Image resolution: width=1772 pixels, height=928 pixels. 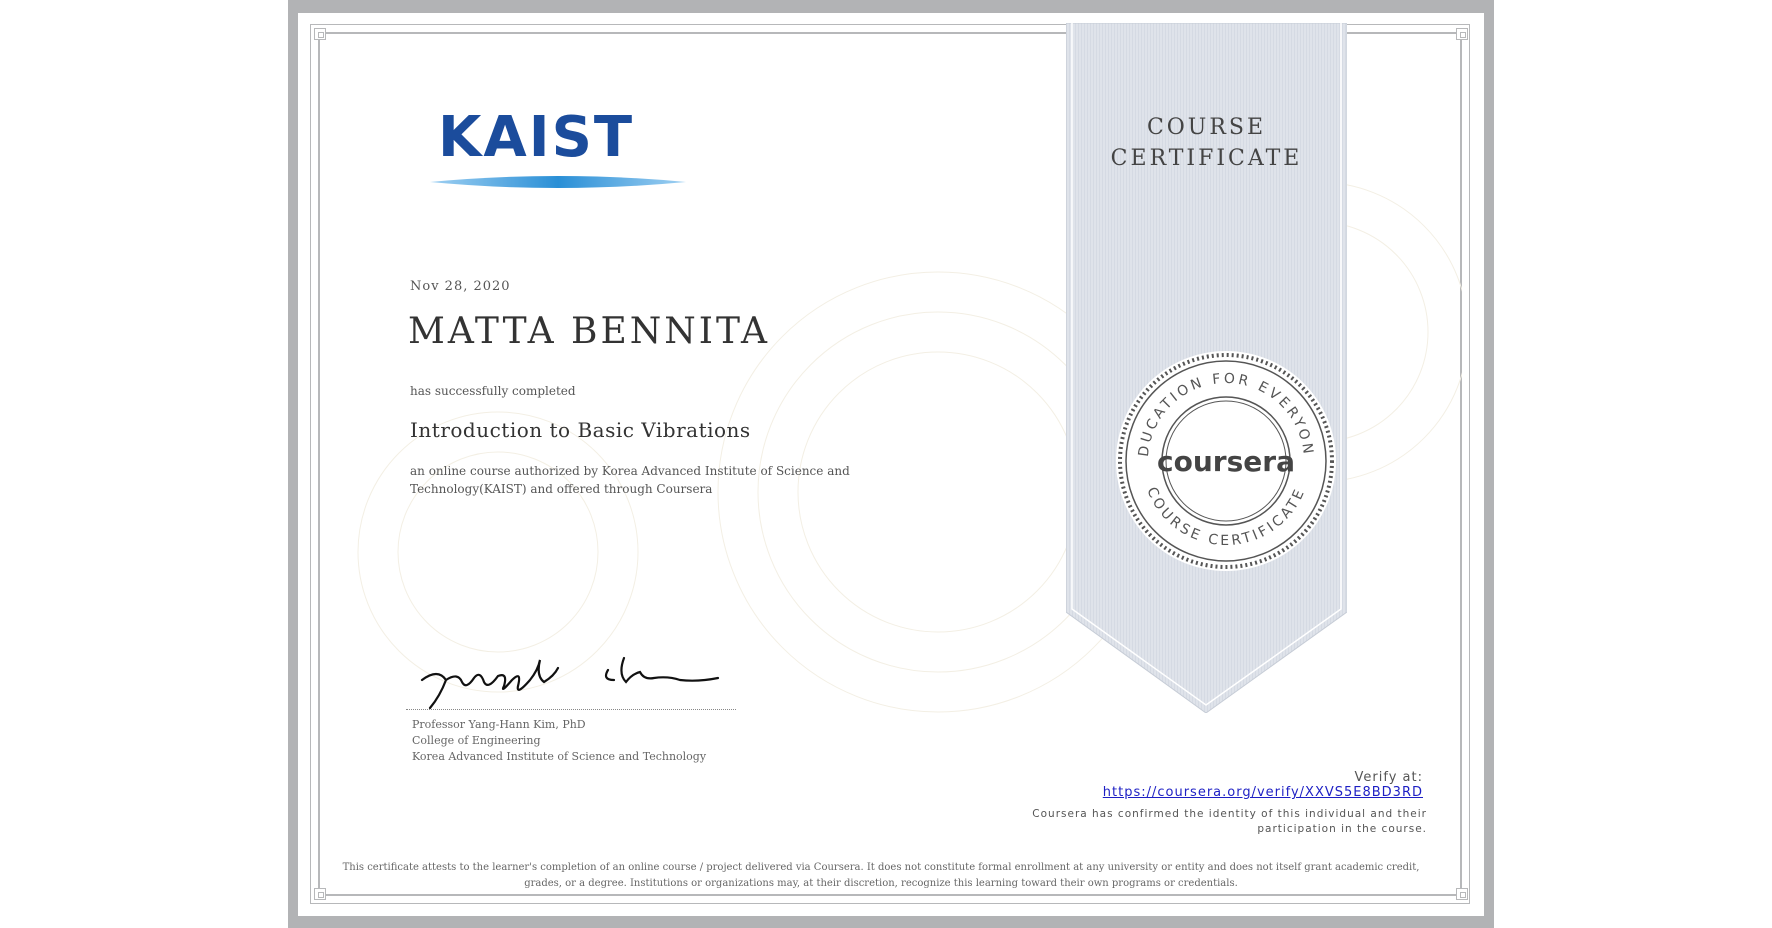 I want to click on signer-name: Professor Yang-Hann Kim, PhD, so click(x=499, y=724).